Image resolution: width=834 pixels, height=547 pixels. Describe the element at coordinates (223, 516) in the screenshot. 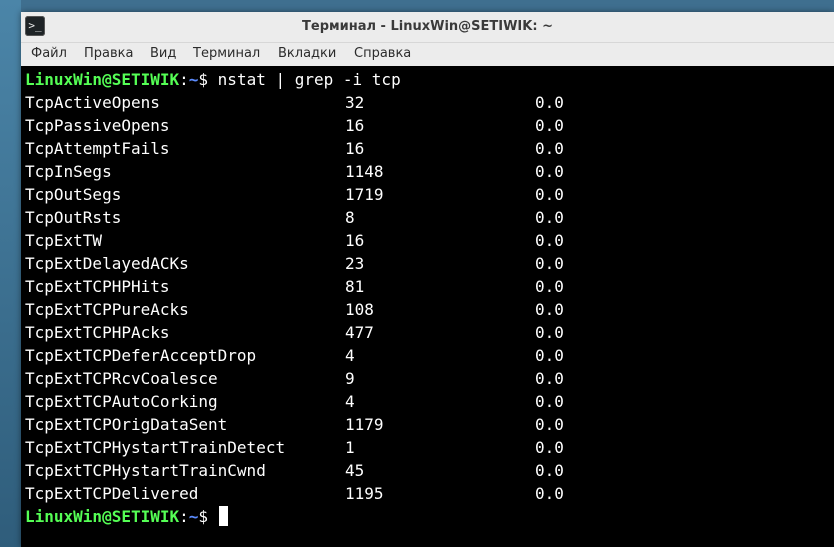

I see `text-cursor` at that location.